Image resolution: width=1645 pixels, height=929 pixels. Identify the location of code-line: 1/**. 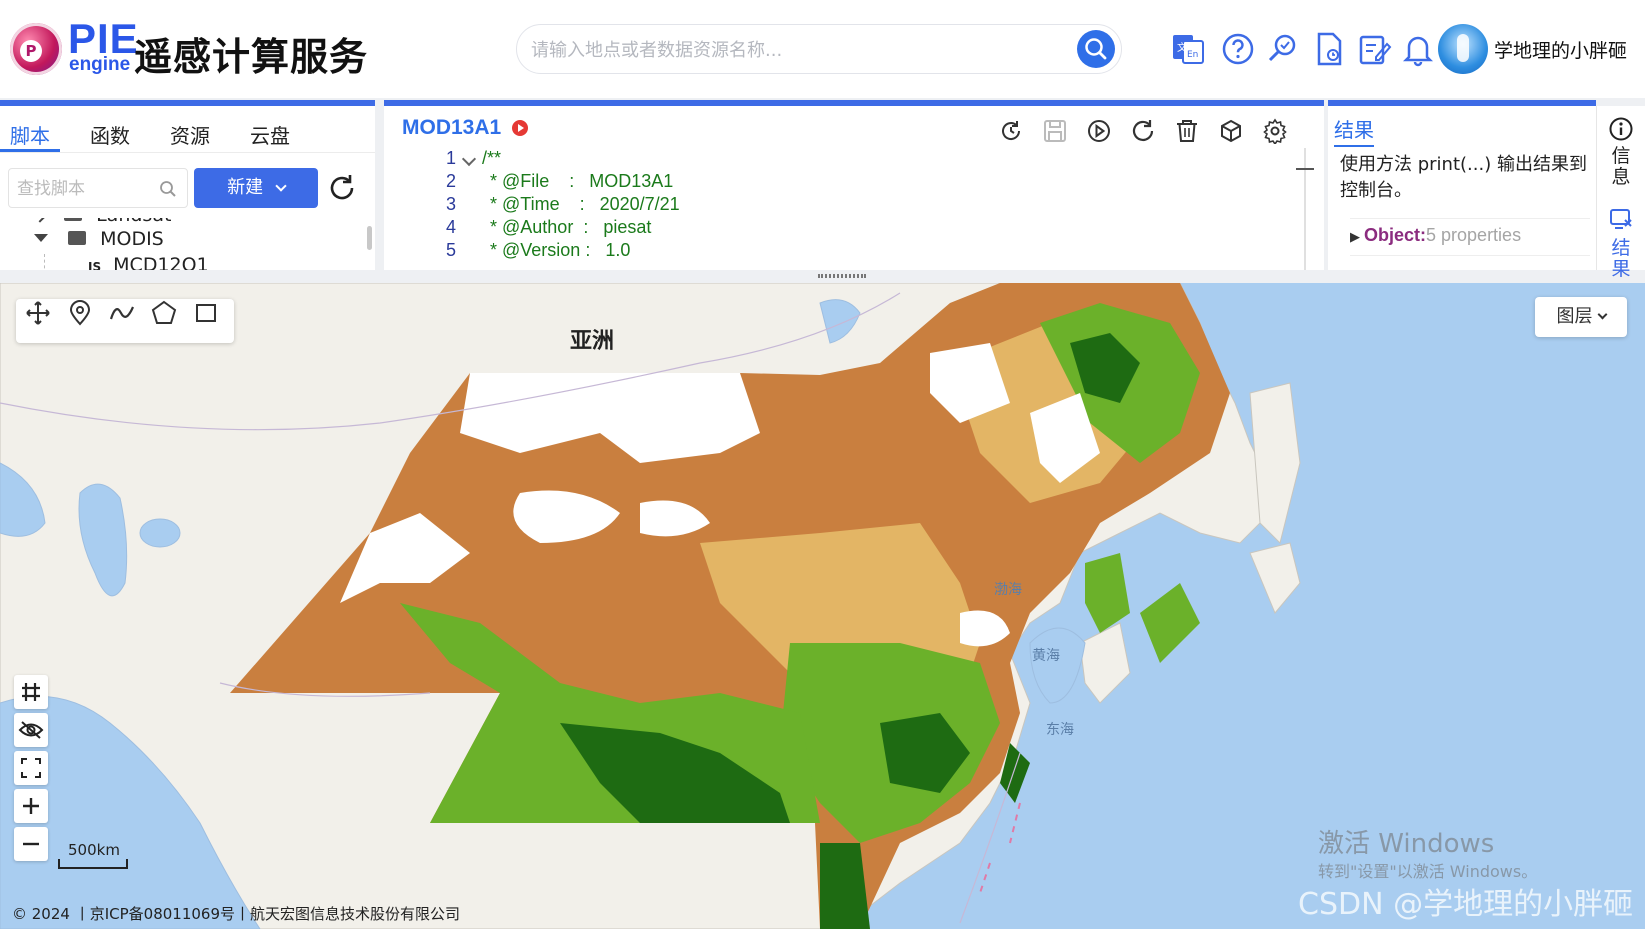
(473, 158).